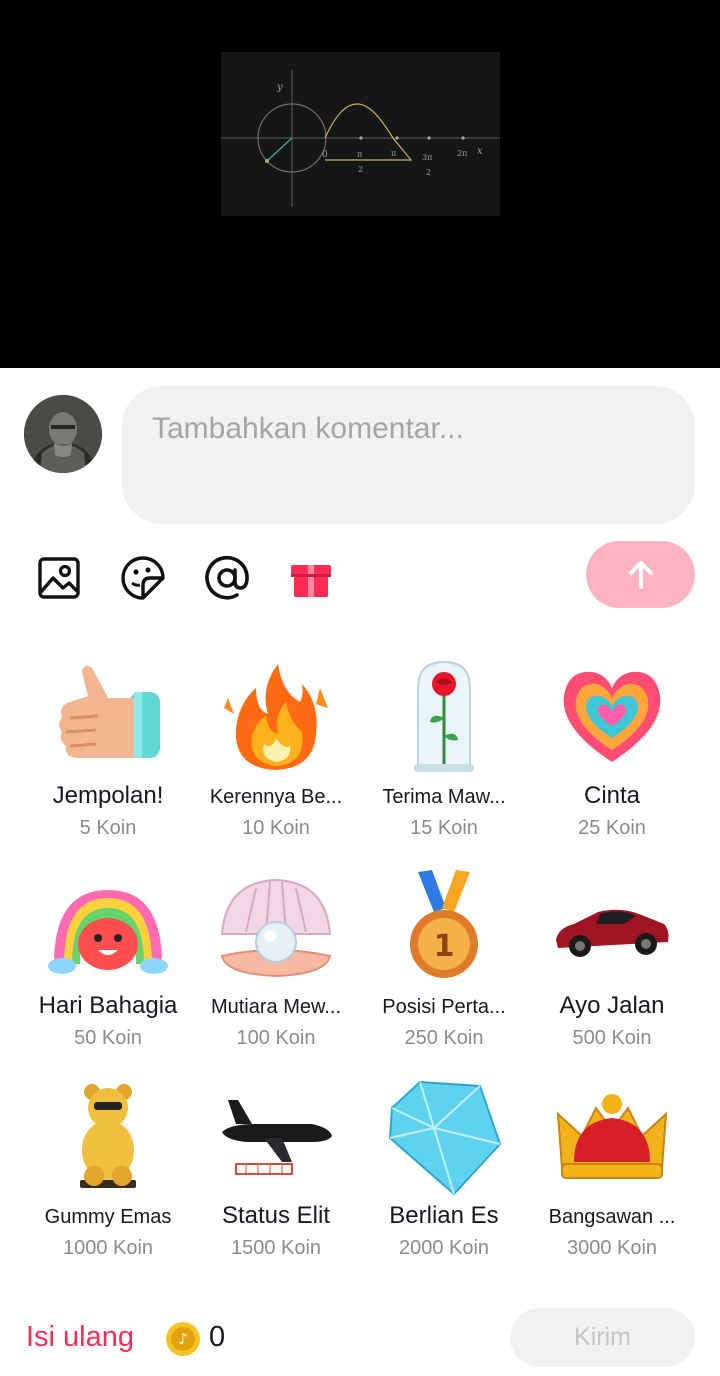 The width and height of the screenshot is (720, 1376). I want to click on gift-item: Hari Bahagia 50 Koin, so click(108, 963).